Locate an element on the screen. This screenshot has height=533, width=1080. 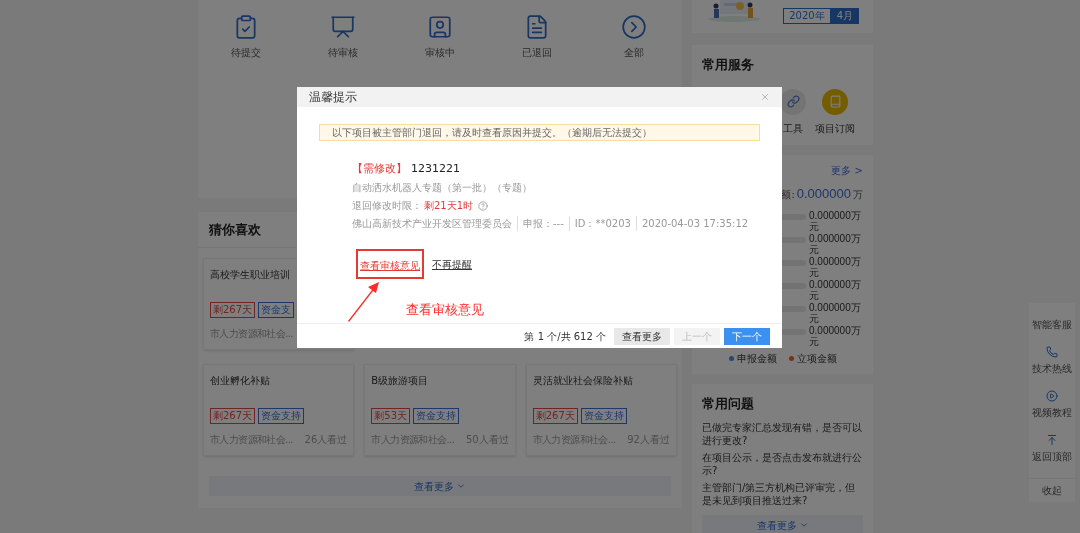
dialog-button: 下一个 is located at coordinates (747, 336).